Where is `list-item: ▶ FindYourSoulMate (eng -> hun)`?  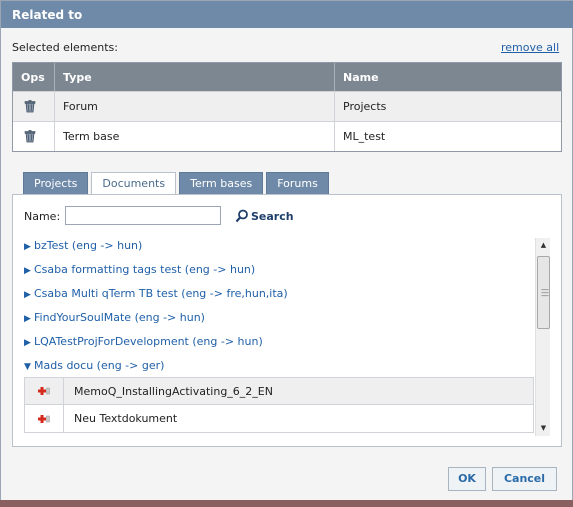
list-item: ▶ FindYourSoulMate (eng -> hun) is located at coordinates (281, 317).